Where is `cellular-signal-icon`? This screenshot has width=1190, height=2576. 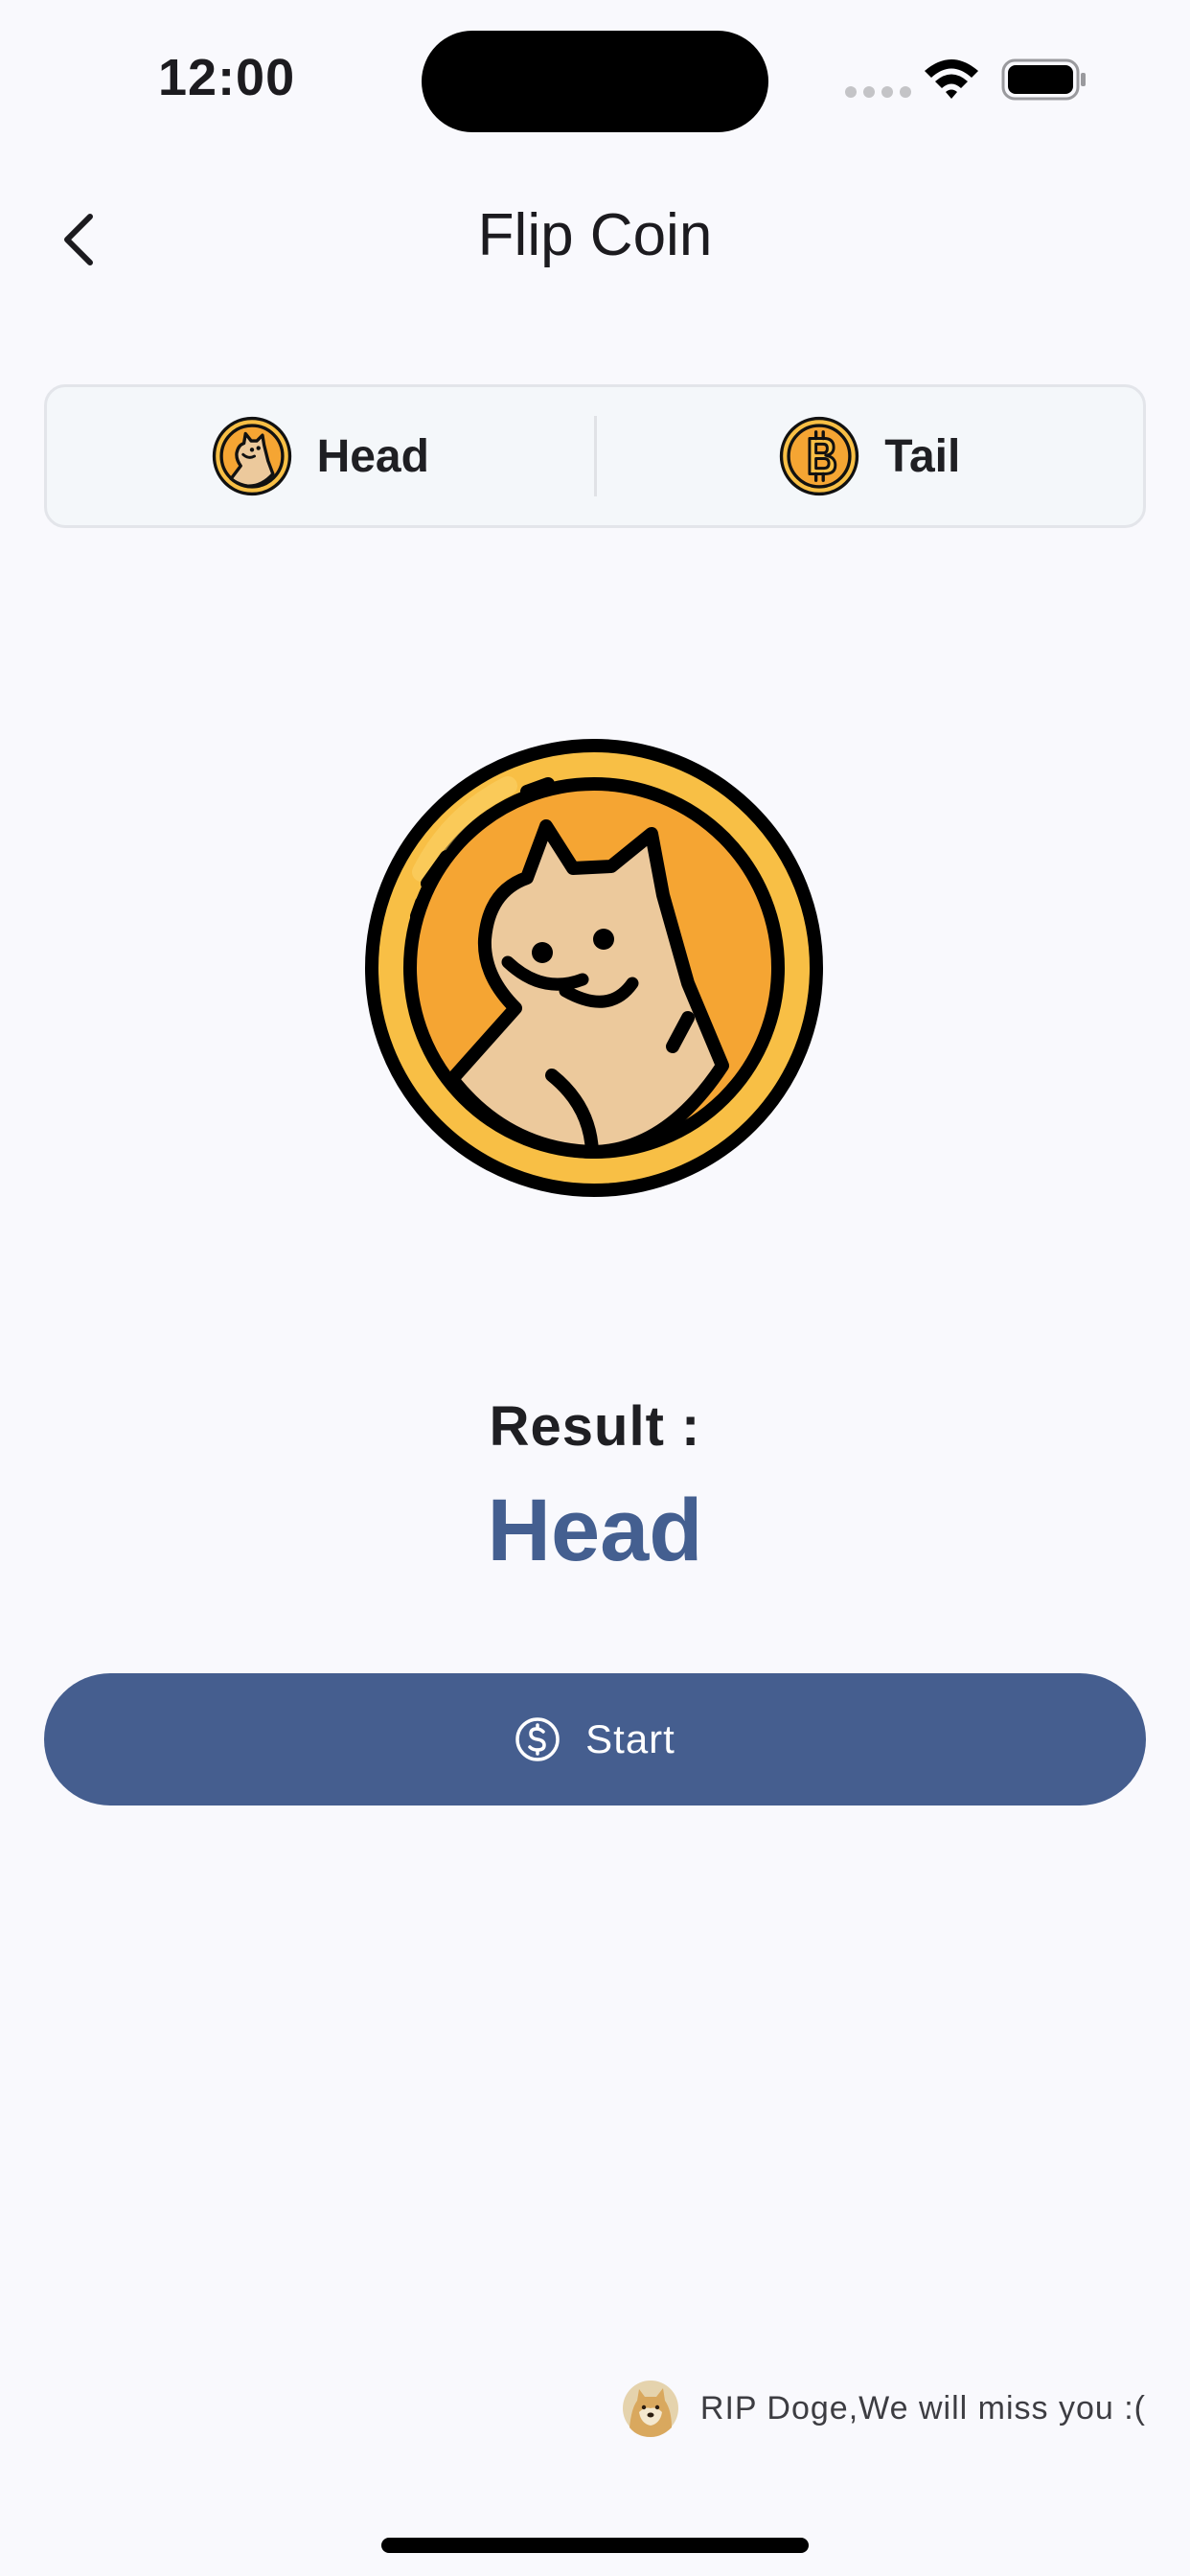
cellular-signal-icon is located at coordinates (878, 92).